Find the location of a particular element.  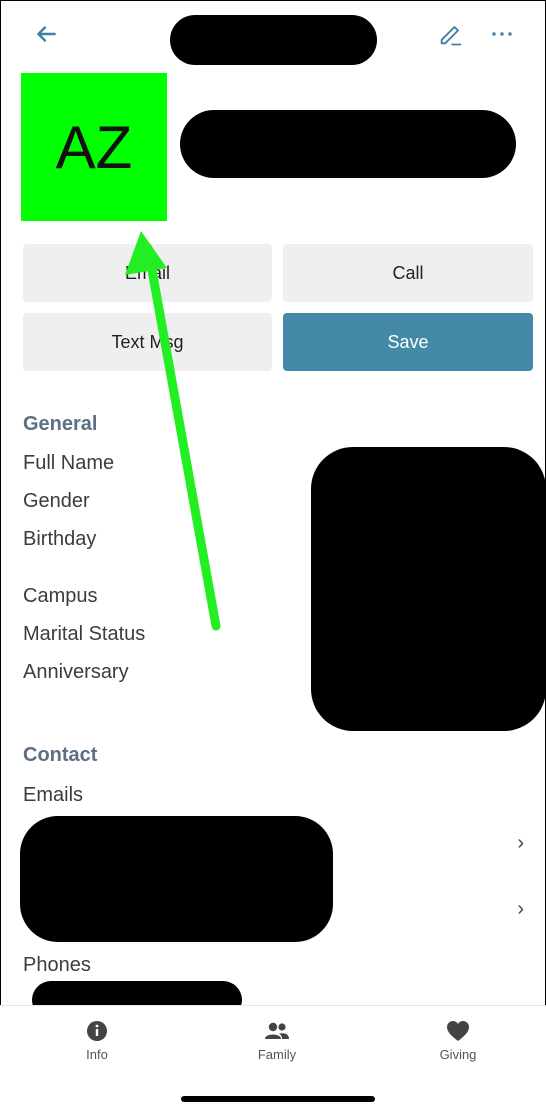

tab-info-label: Info is located at coordinates (97, 1054).